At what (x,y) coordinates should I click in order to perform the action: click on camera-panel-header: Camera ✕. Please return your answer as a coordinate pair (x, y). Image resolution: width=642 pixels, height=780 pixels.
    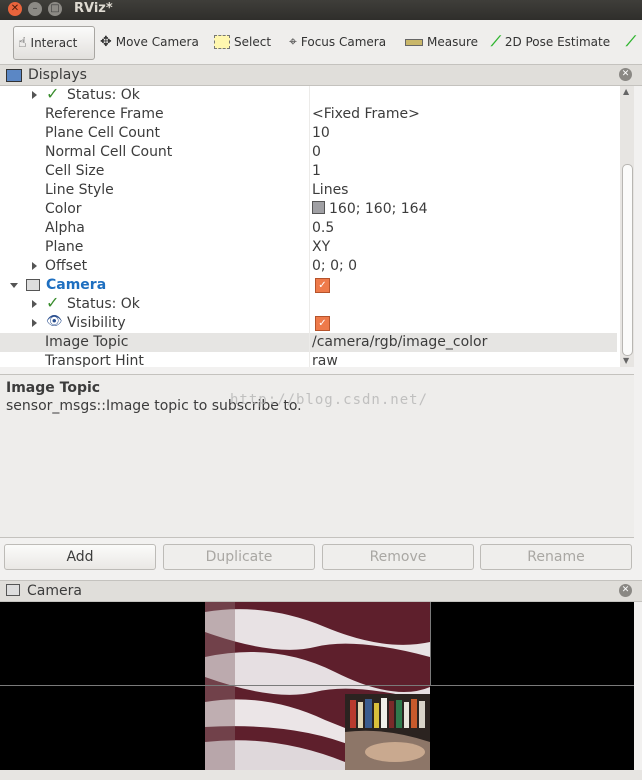
    Looking at the image, I should click on (321, 591).